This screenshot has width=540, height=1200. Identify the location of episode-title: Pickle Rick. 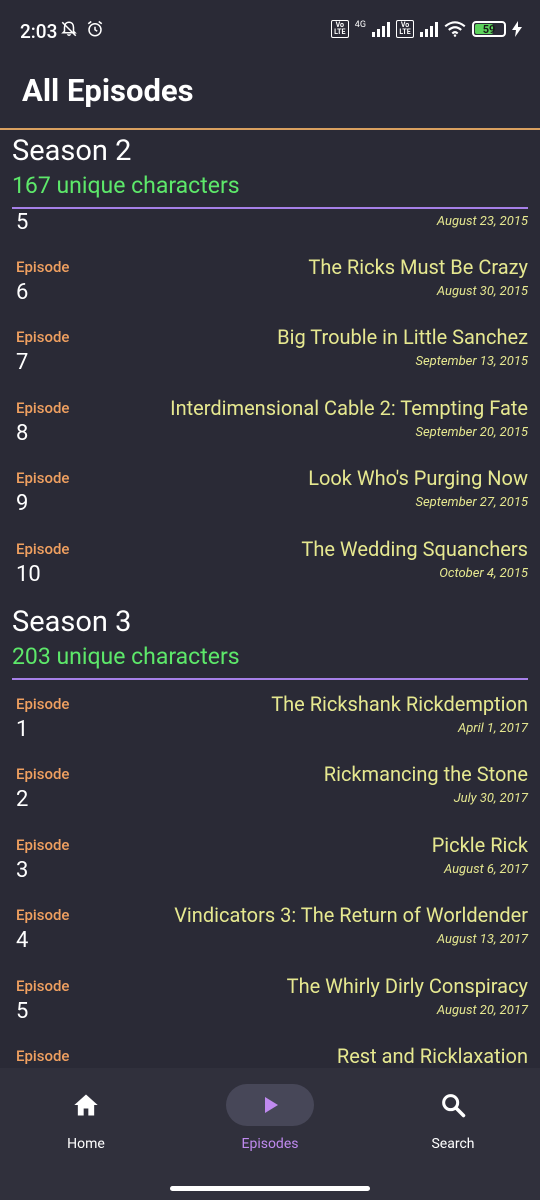
(479, 845).